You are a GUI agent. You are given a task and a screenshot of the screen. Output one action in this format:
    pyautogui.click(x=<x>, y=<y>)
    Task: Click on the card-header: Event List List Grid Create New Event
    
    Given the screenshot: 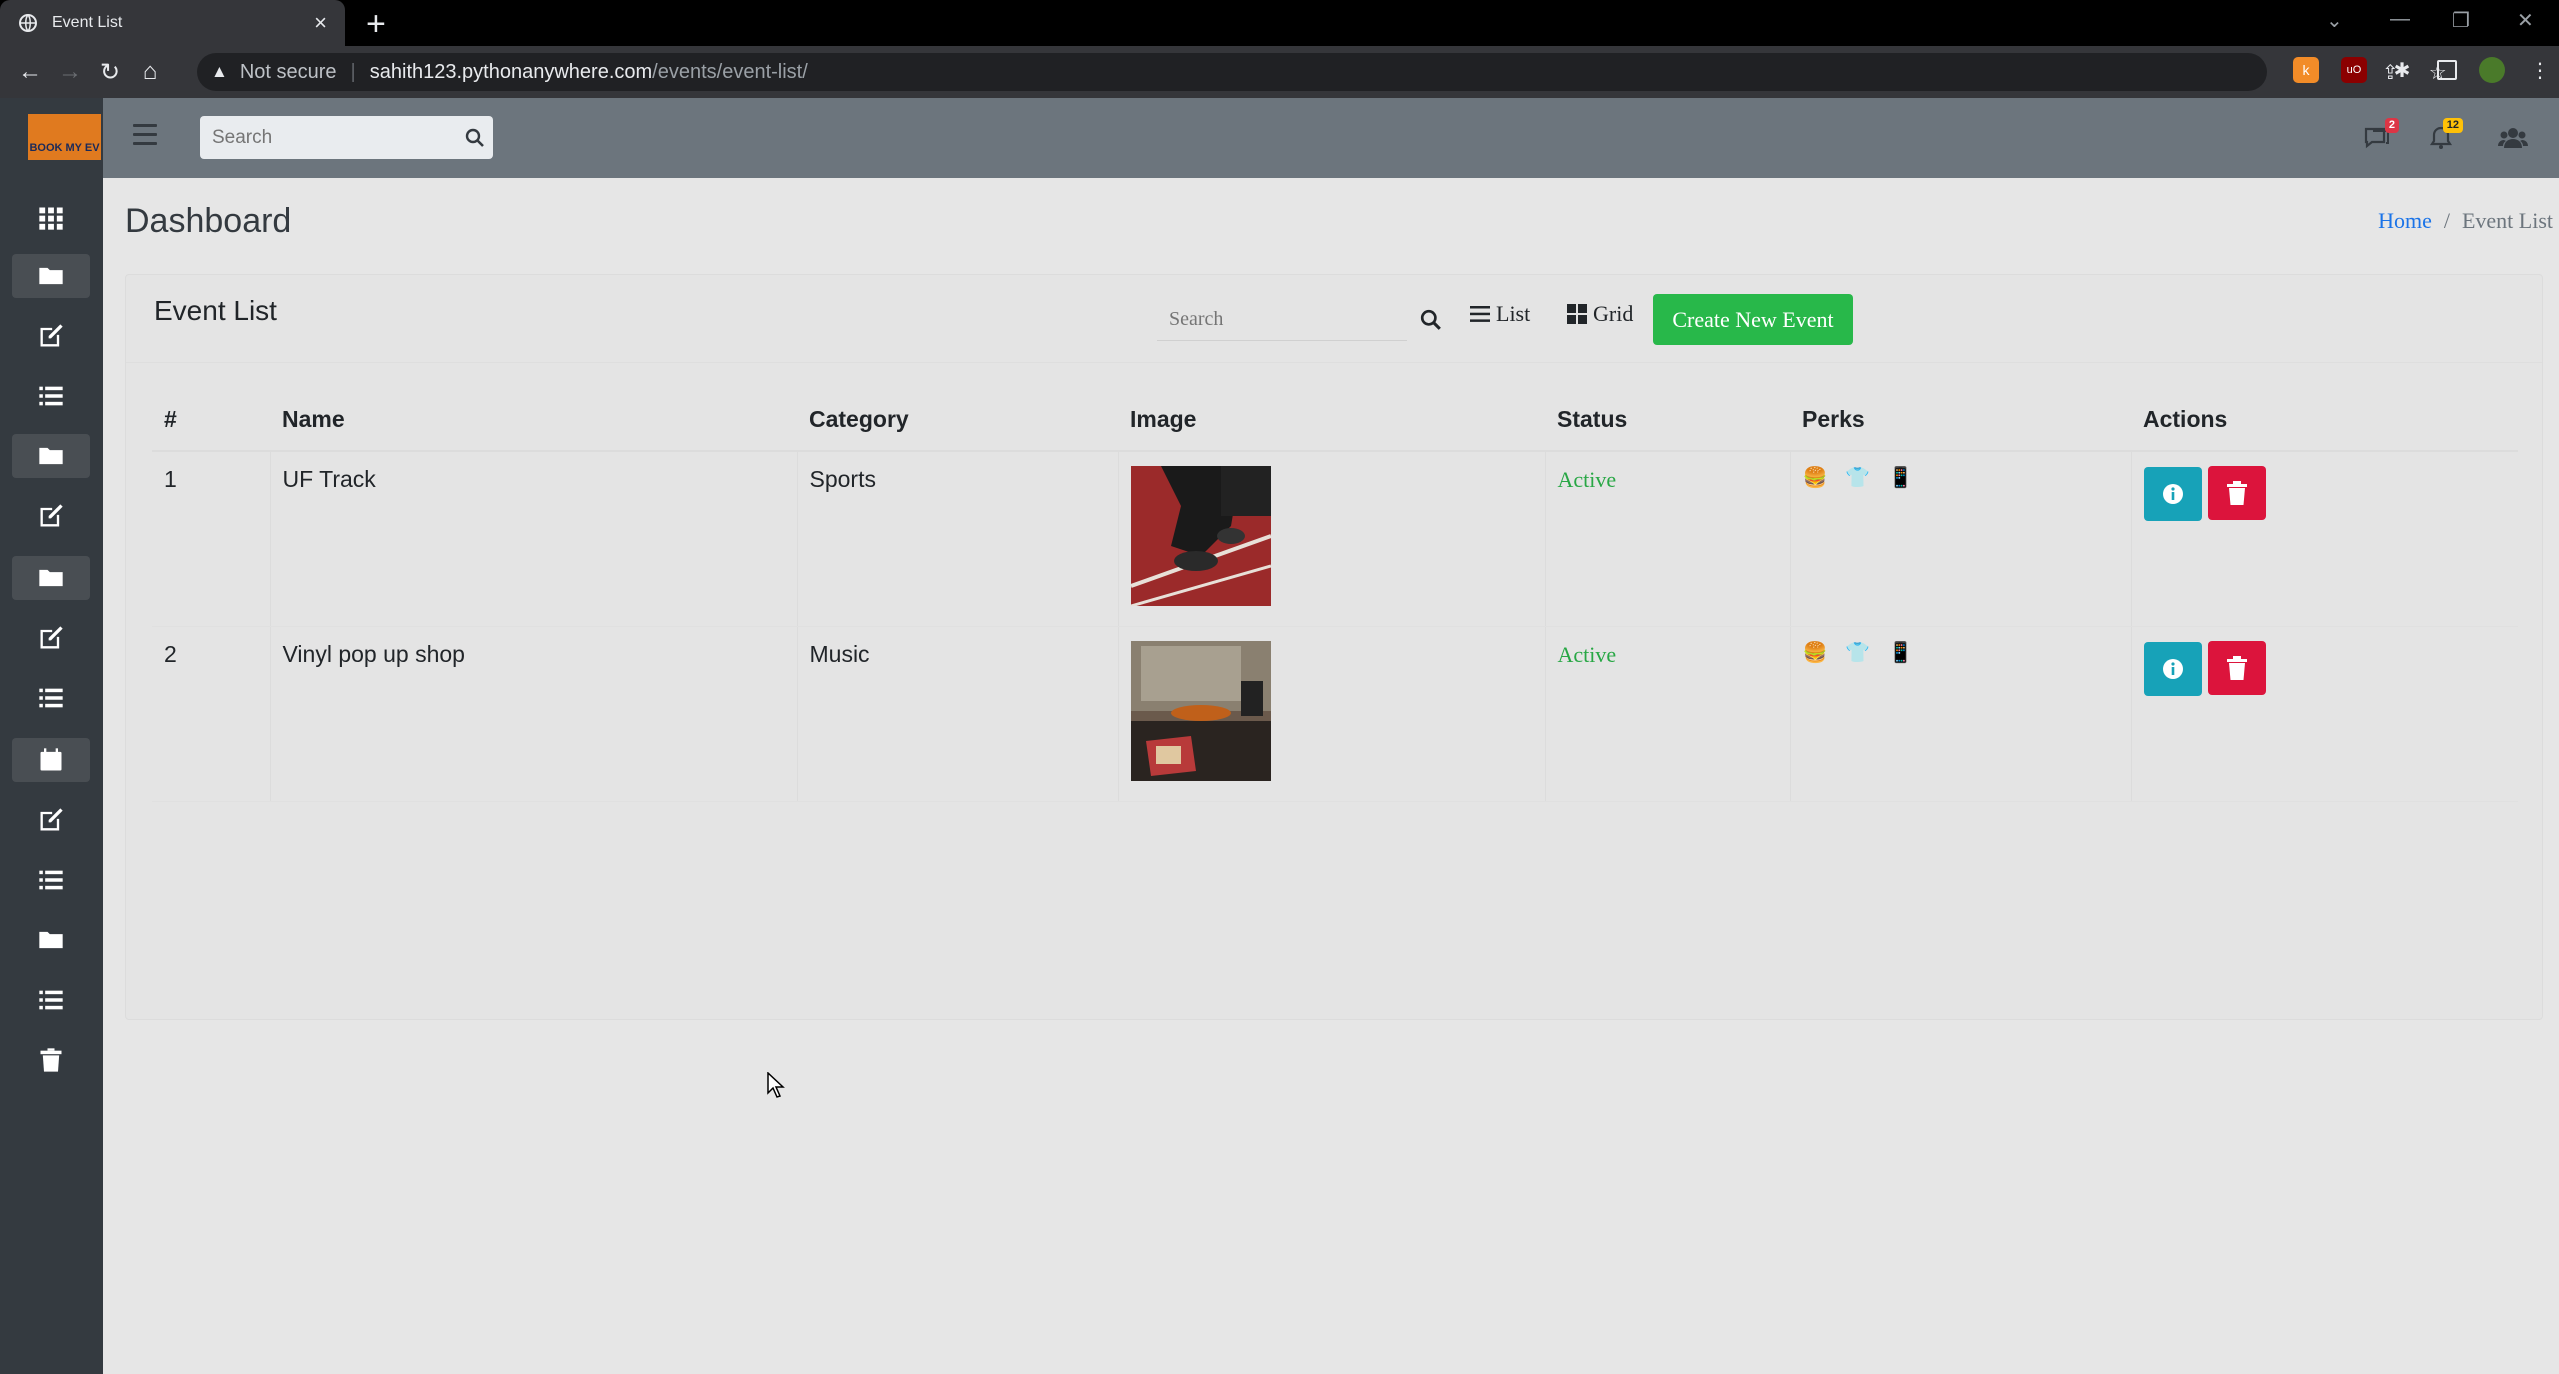 What is the action you would take?
    pyautogui.click(x=1334, y=319)
    